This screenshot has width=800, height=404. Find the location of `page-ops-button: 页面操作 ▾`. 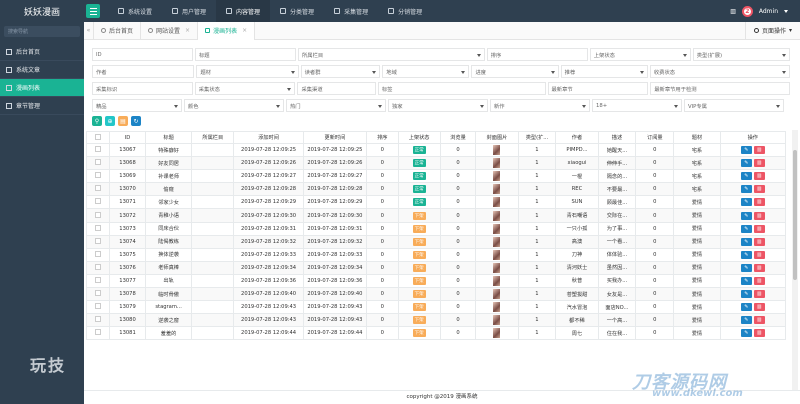

page-ops-button: 页面操作 ▾ is located at coordinates (772, 30).